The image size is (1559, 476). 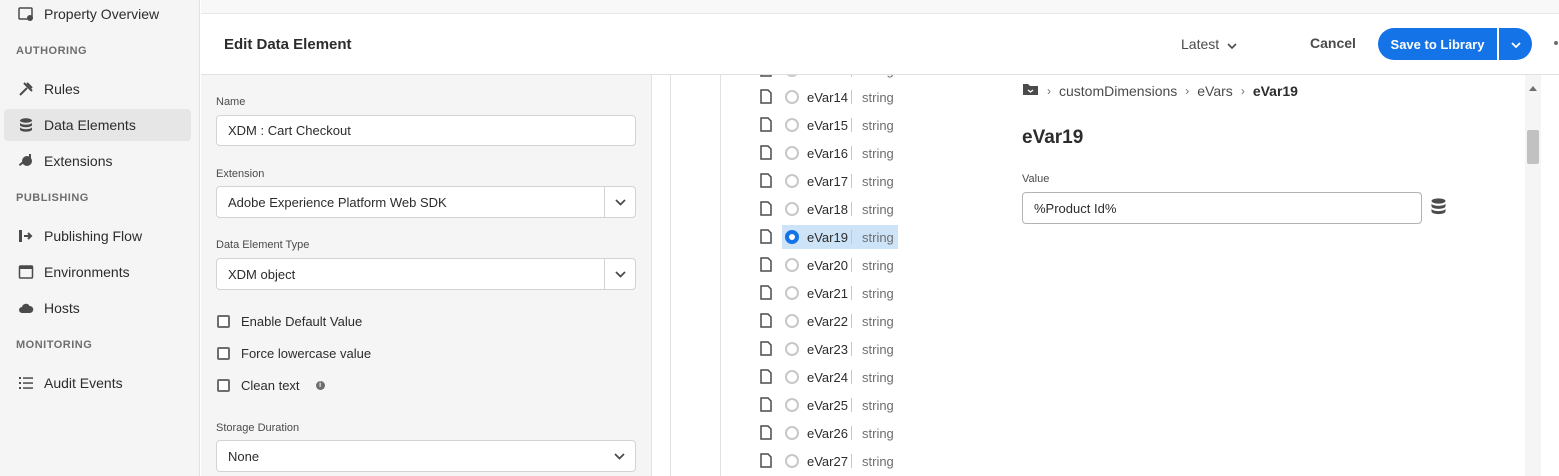 I want to click on property-overview-icon, so click(x=26, y=14).